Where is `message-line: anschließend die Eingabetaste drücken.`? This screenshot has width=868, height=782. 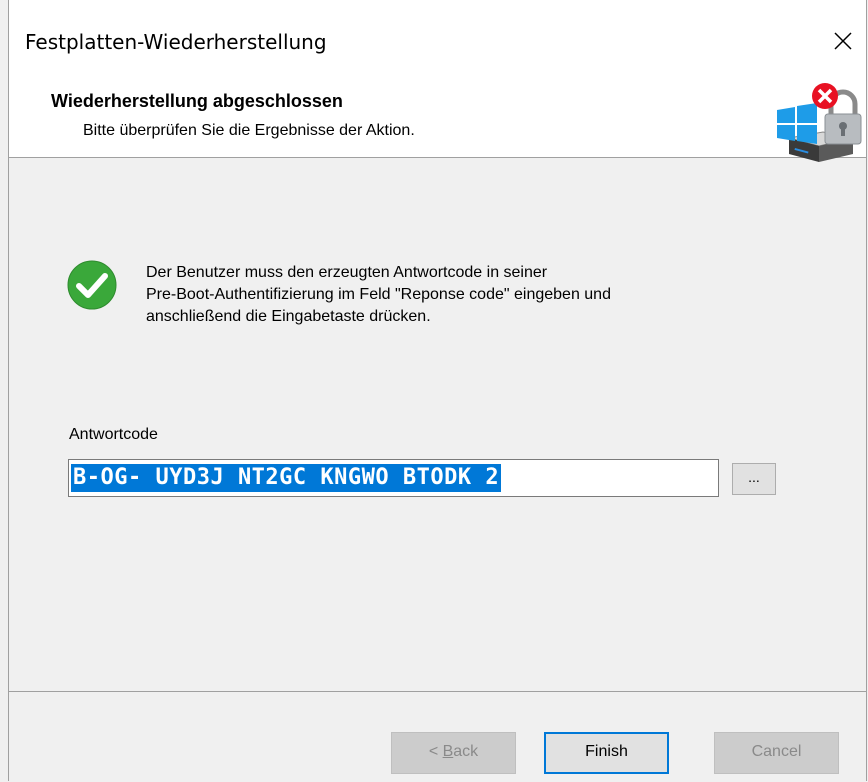 message-line: anschließend die Eingabetaste drücken. is located at coordinates (288, 316).